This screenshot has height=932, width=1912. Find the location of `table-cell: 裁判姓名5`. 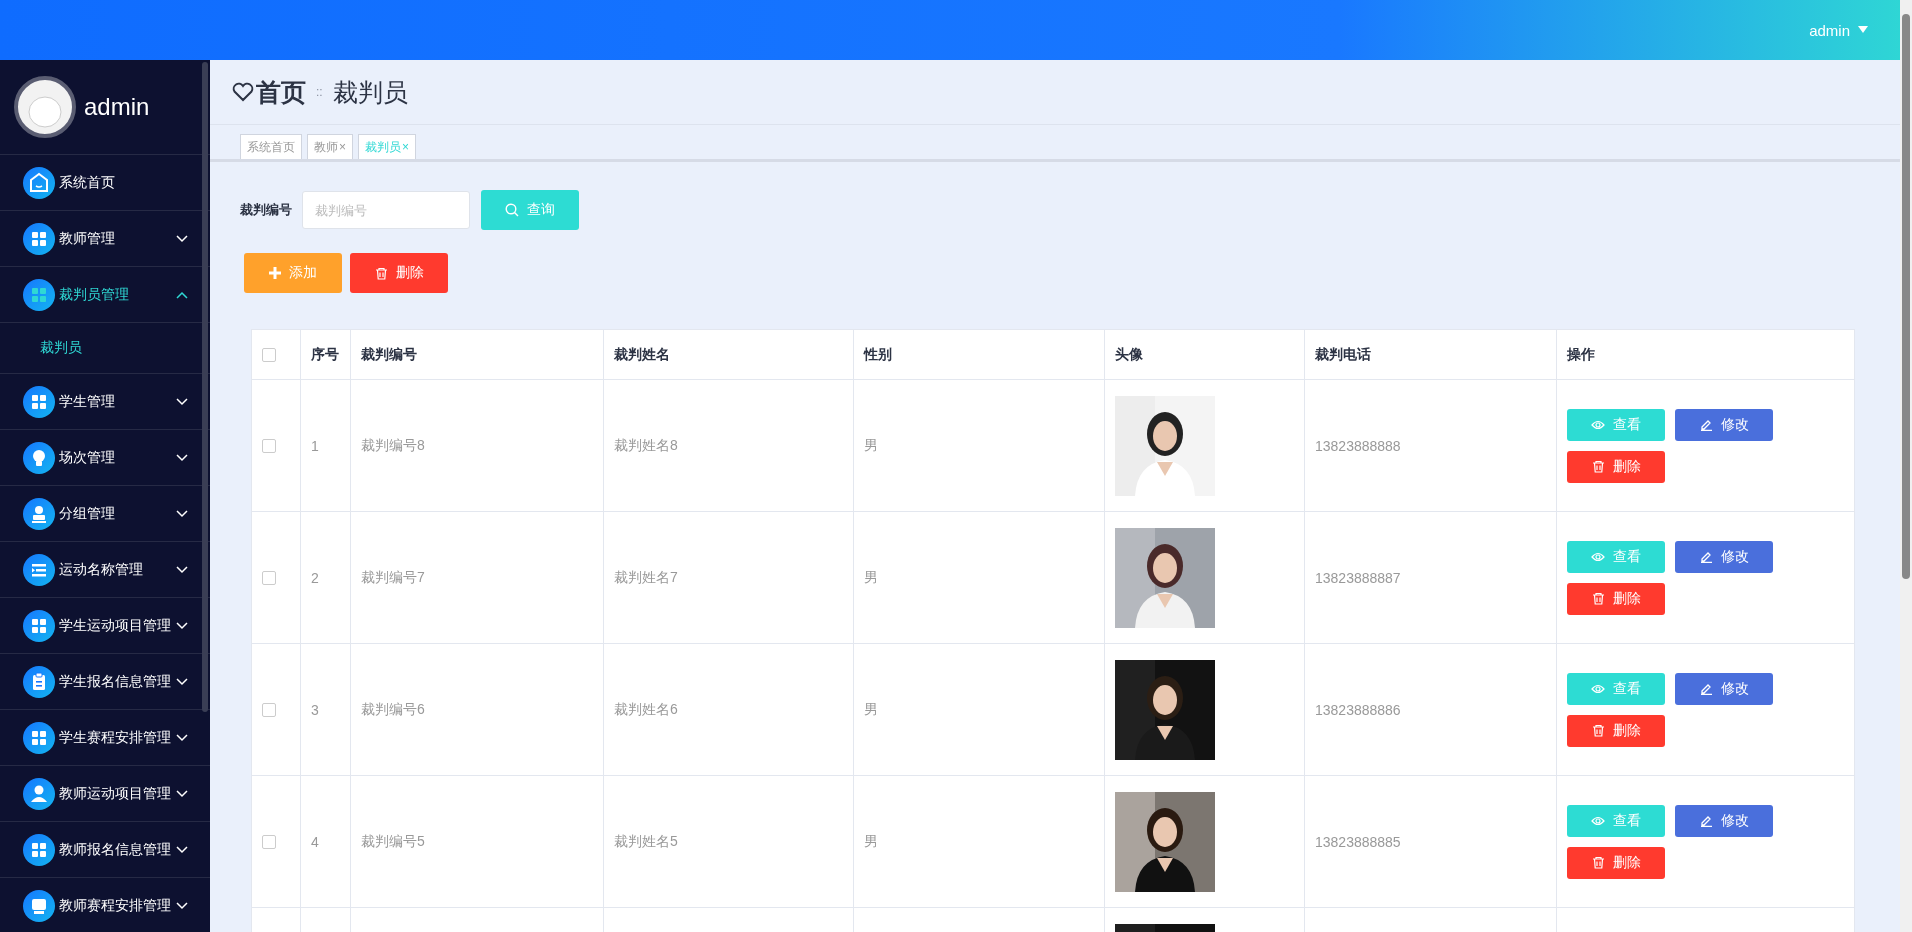

table-cell: 裁判姓名5 is located at coordinates (646, 840).